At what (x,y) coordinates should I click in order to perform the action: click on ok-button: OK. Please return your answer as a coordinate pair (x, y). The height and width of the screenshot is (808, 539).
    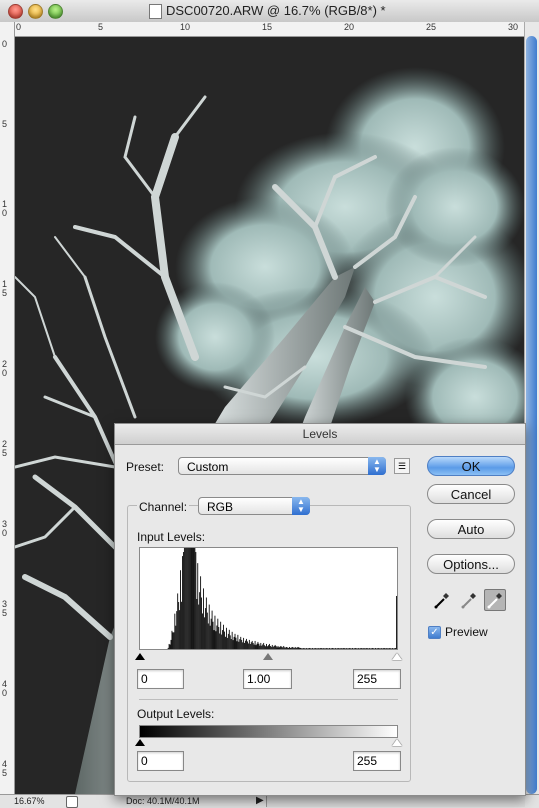
    Looking at the image, I should click on (471, 466).